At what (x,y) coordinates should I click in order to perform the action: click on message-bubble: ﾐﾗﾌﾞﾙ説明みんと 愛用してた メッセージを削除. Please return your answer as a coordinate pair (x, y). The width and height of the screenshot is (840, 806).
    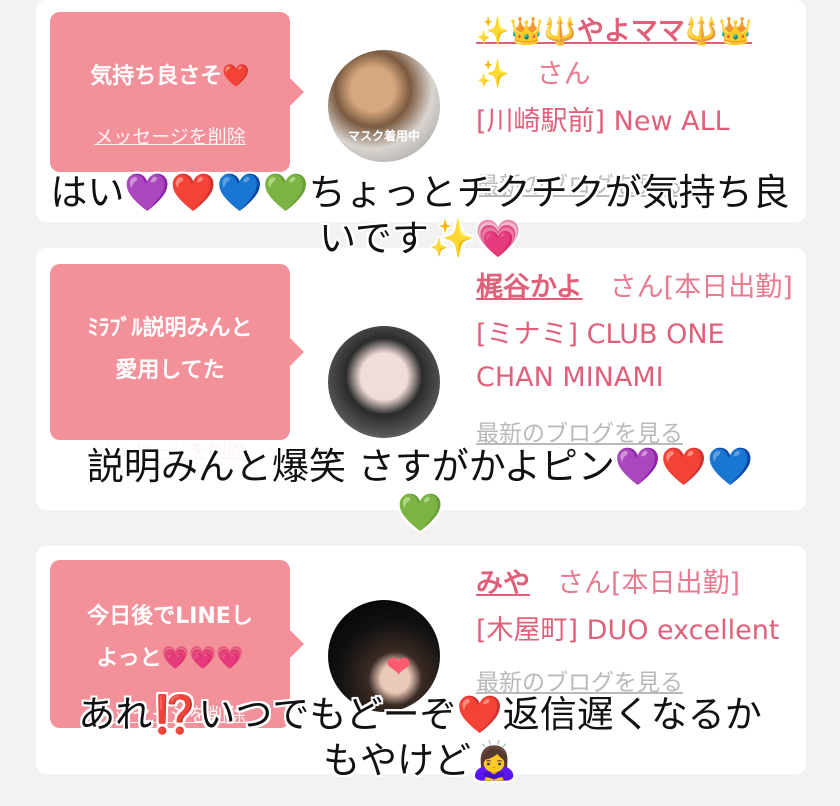
    Looking at the image, I should click on (177, 363).